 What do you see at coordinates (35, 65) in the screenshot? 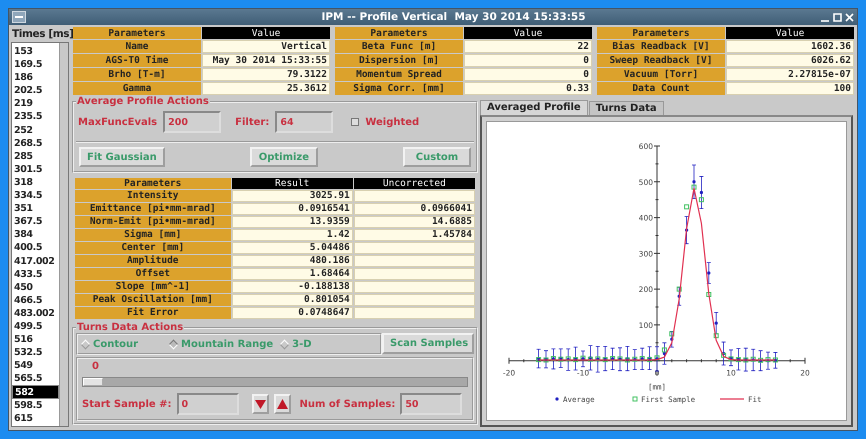
I see `list-item: 169.5` at bounding box center [35, 65].